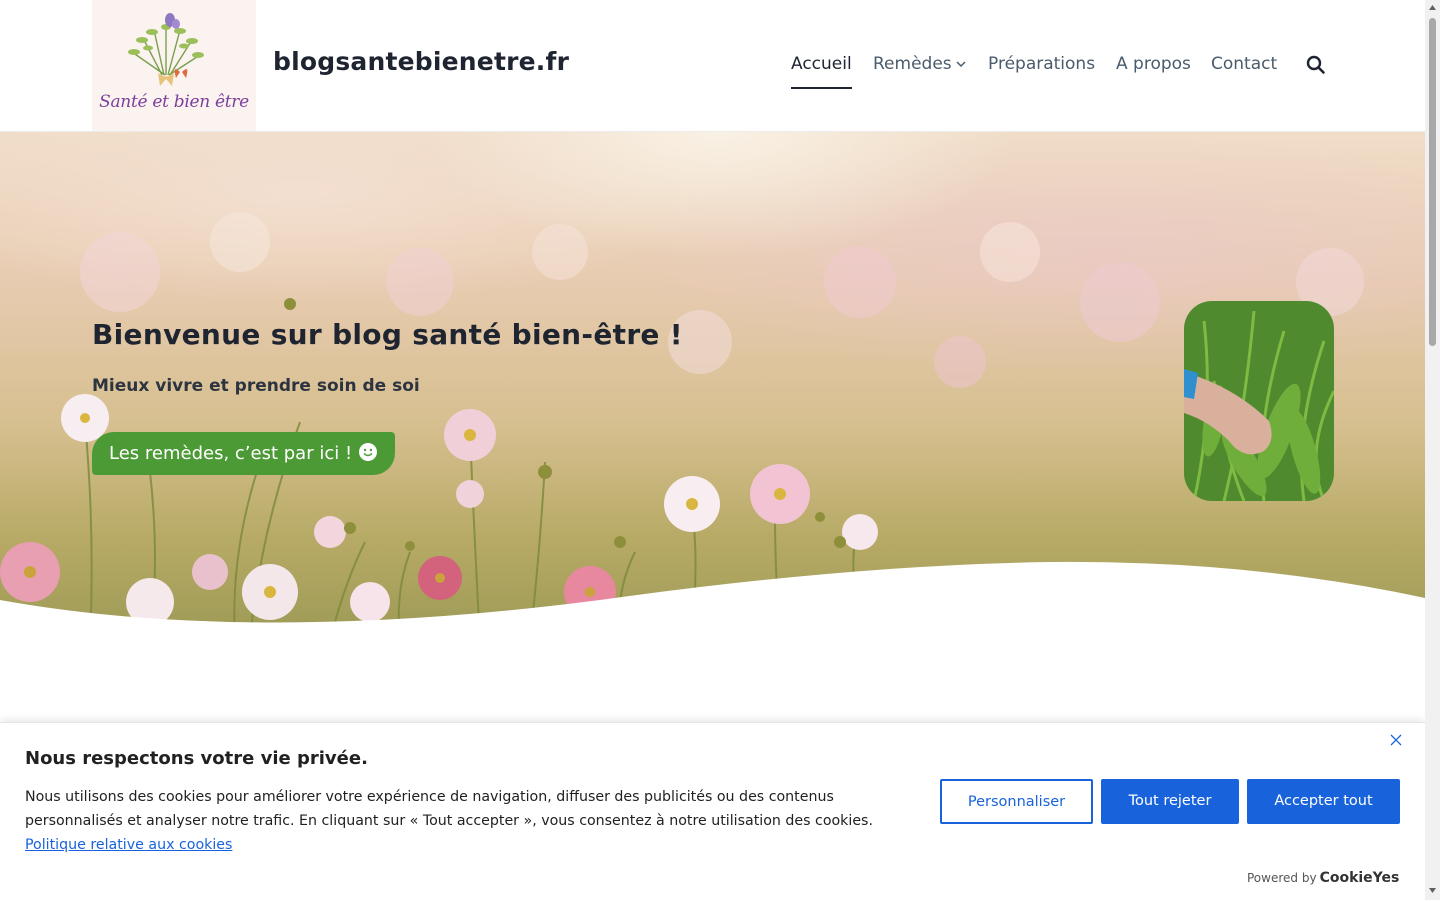 The image size is (1440, 901). Describe the element at coordinates (387, 334) in the screenshot. I see `hero-title: Bienvenue sur blog santé bien-être !` at that location.